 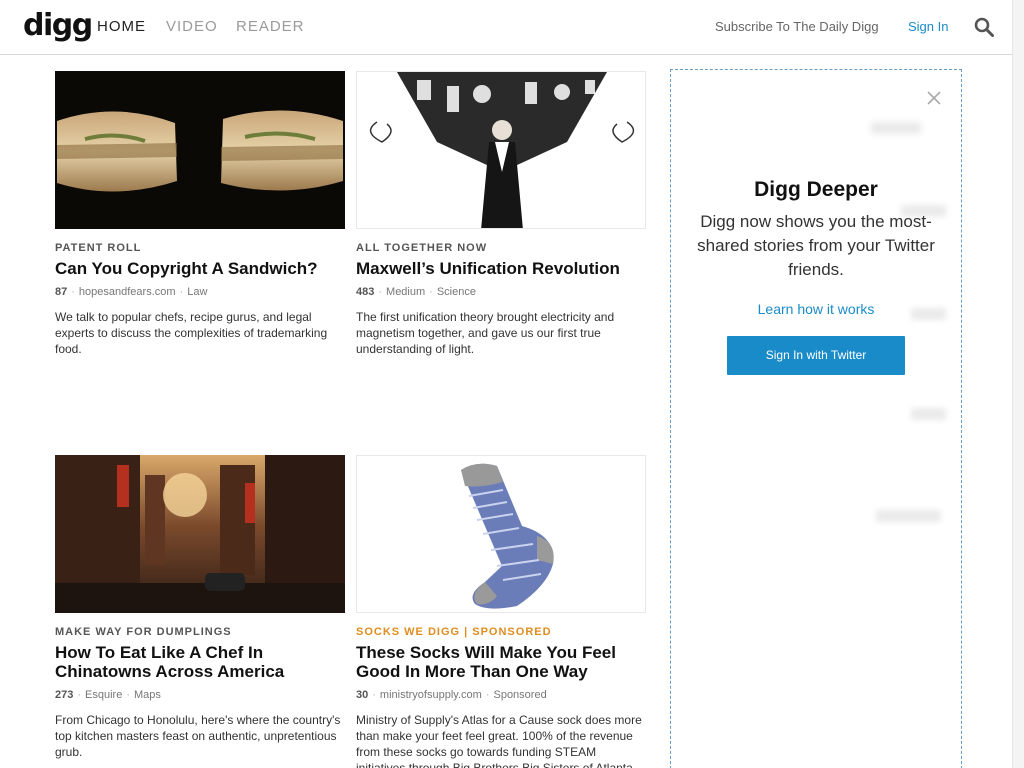 What do you see at coordinates (797, 27) in the screenshot?
I see `subscribe-daily-digg-link: Subscribe To The Daily Digg` at bounding box center [797, 27].